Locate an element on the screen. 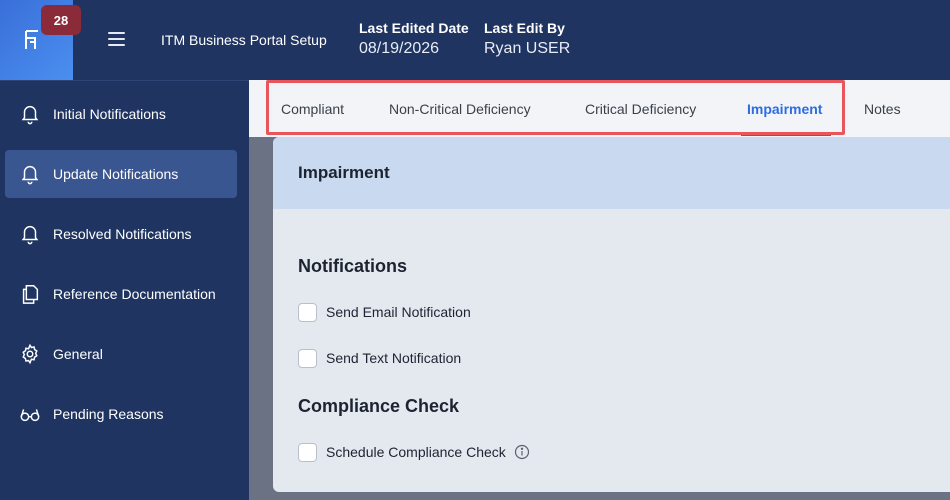 Image resolution: width=950 pixels, height=500 pixels. sidebar-item-pending-reasons: Pending Reasons is located at coordinates (121, 414).